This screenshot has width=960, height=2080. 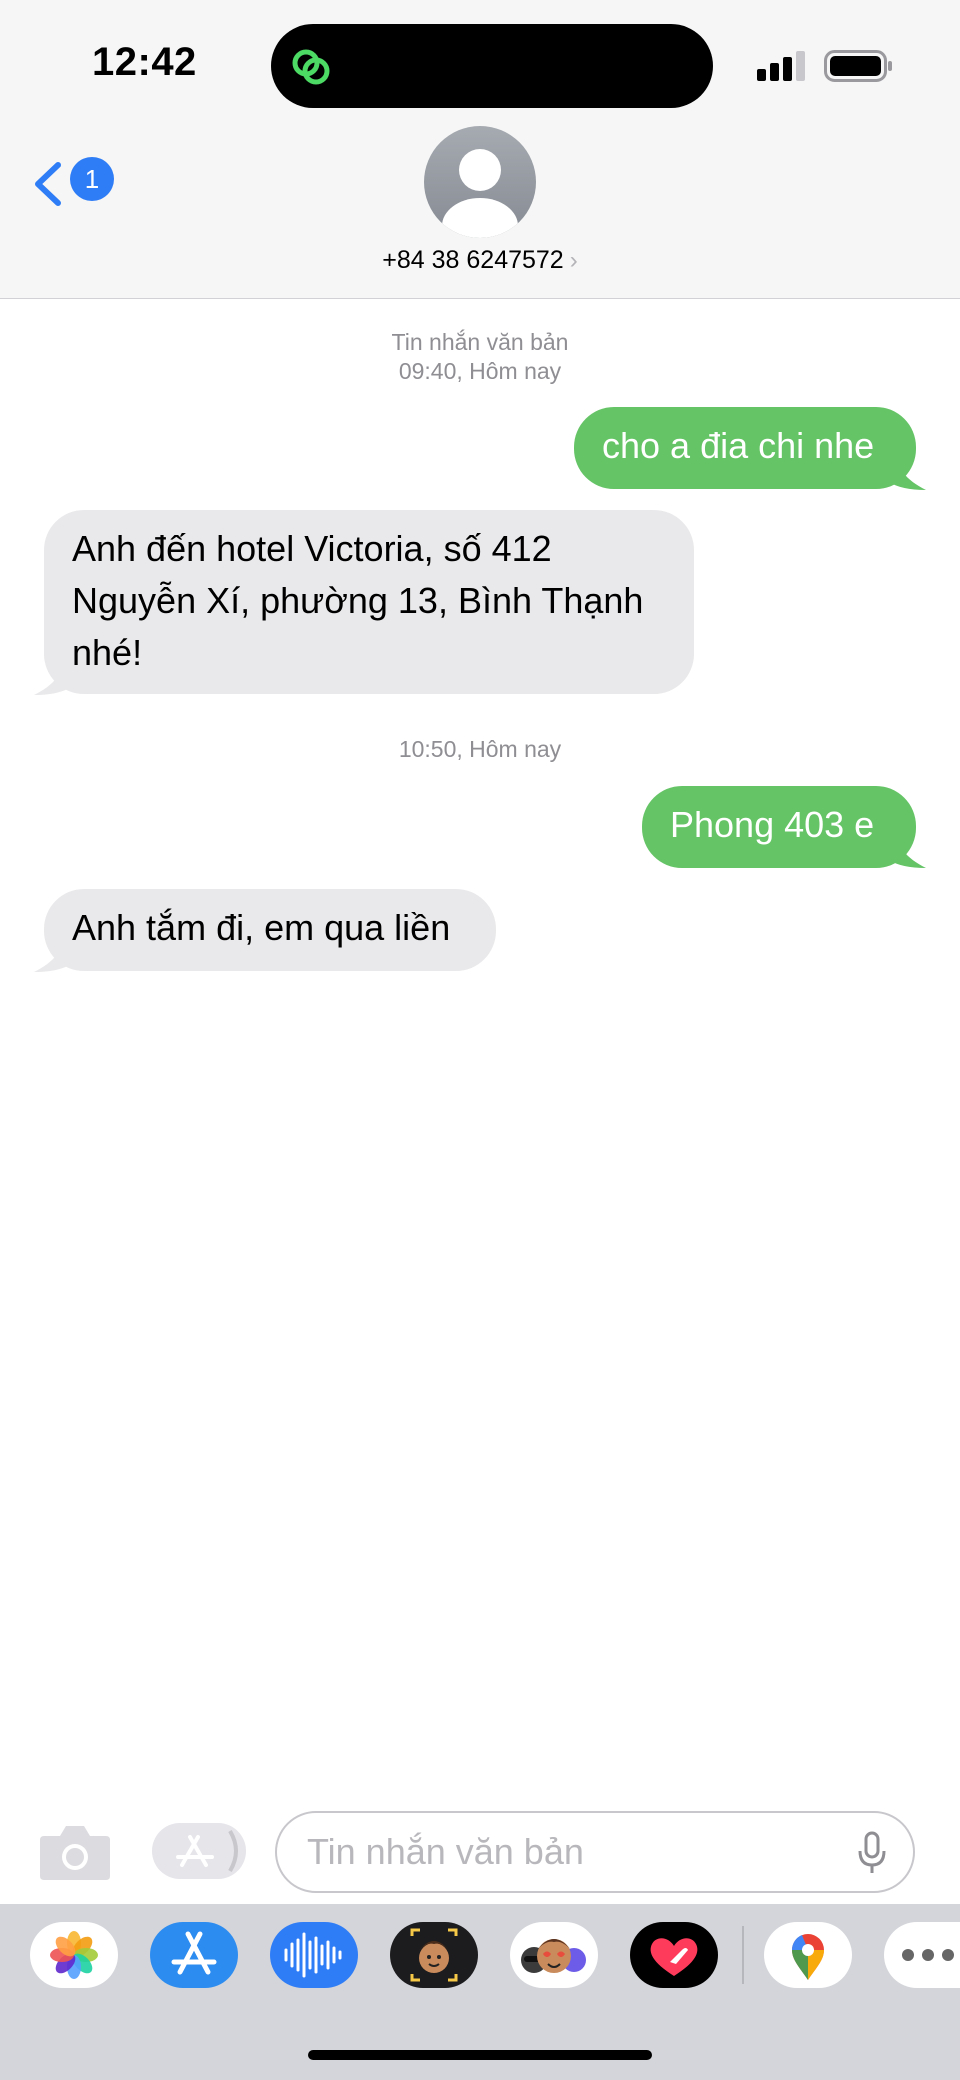 I want to click on incoming-message: Anh tắm đi, em qua liền, so click(x=270, y=930).